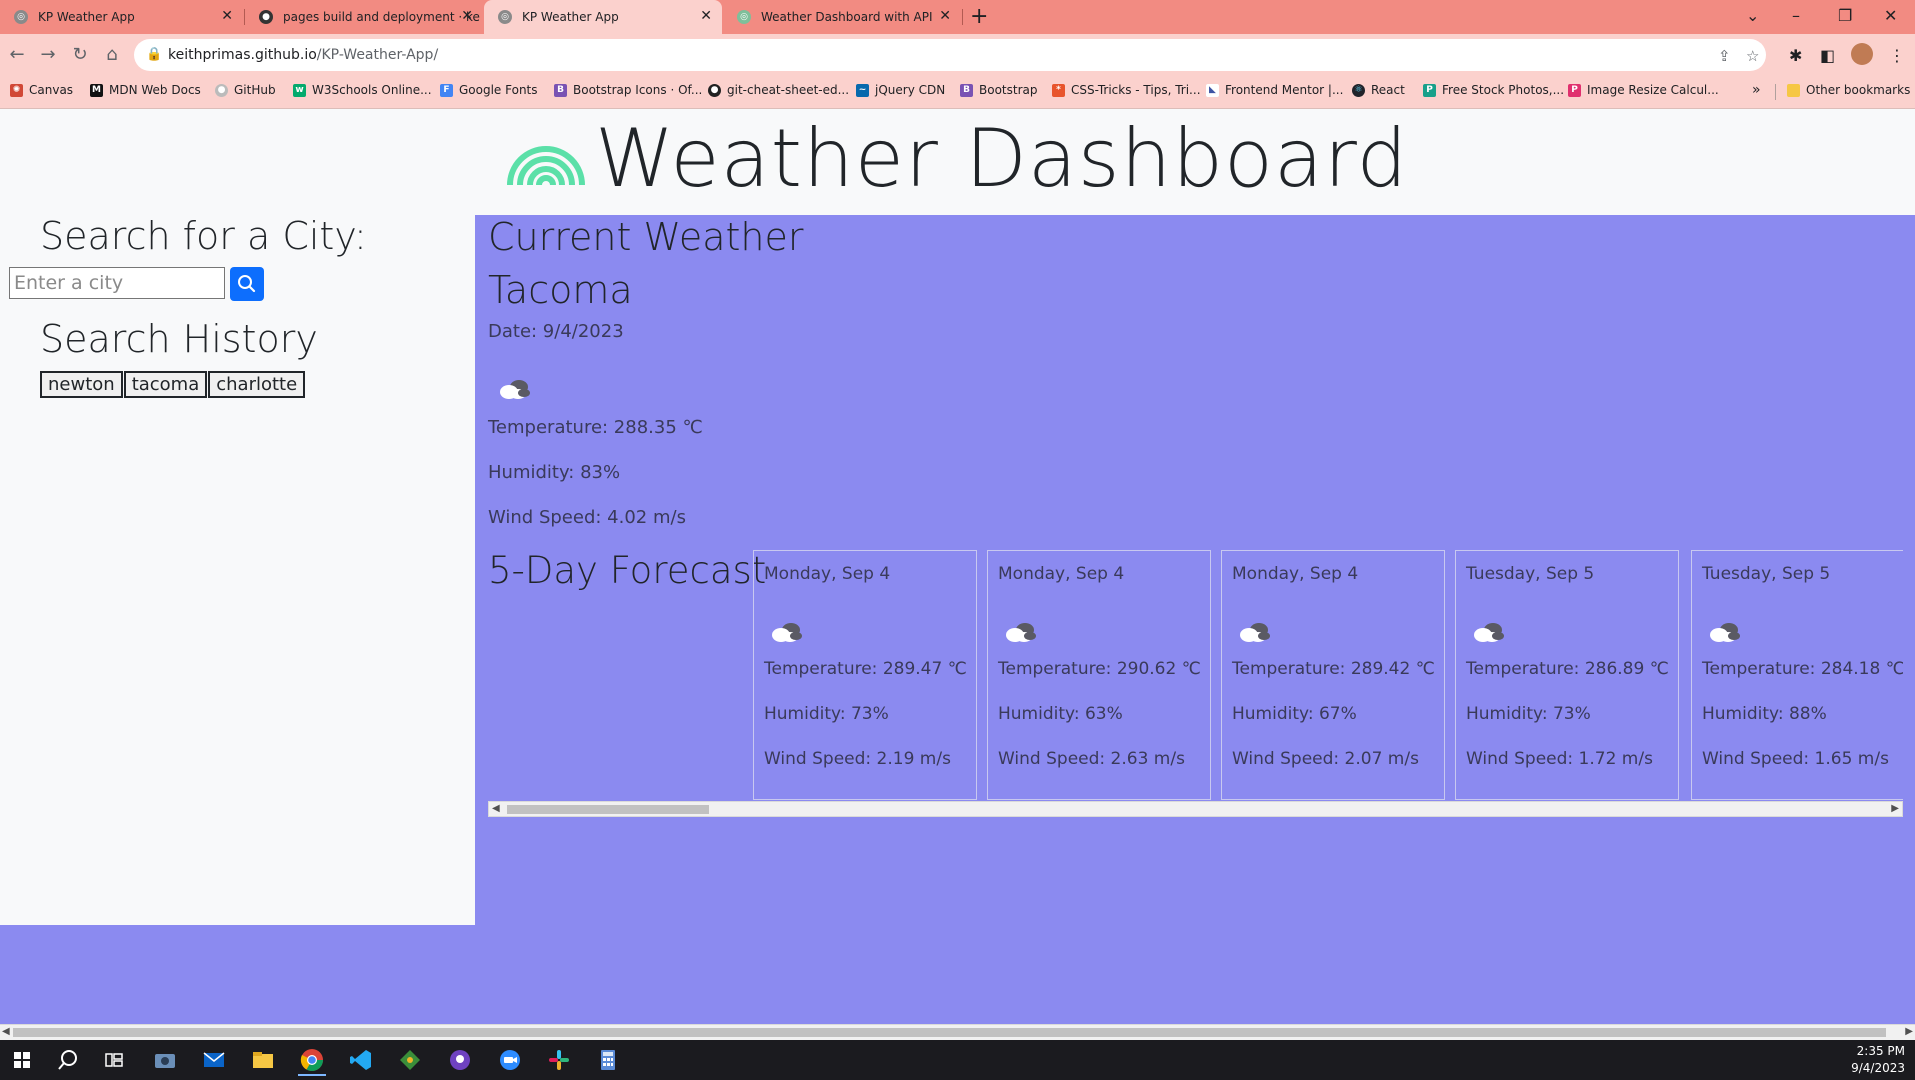  I want to click on browser-tab-active: ◎ KP Weather App ✕, so click(603, 17).